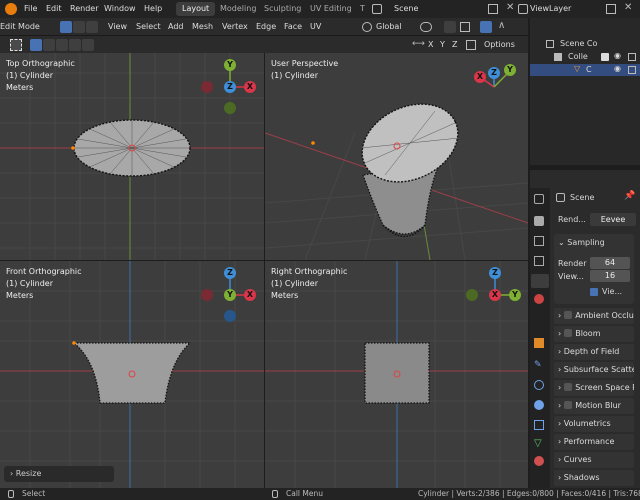  What do you see at coordinates (538, 443) in the screenshot?
I see `data-tab-icon: ▽` at bounding box center [538, 443].